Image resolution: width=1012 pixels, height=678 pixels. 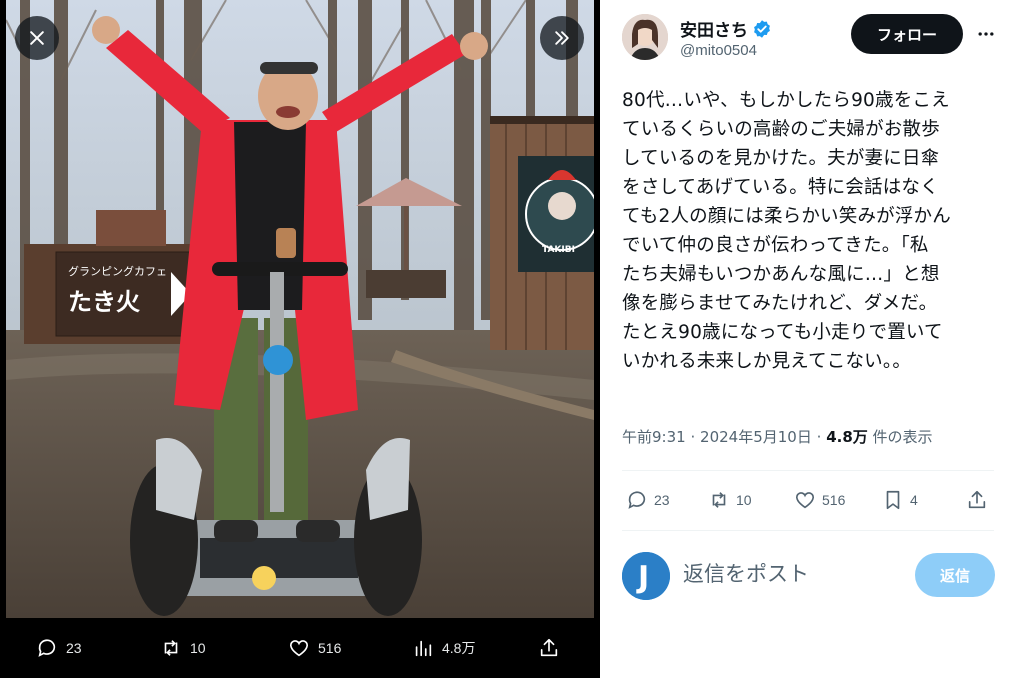 What do you see at coordinates (902, 437) in the screenshot?
I see `tweet-view-suffix: 件の表示` at bounding box center [902, 437].